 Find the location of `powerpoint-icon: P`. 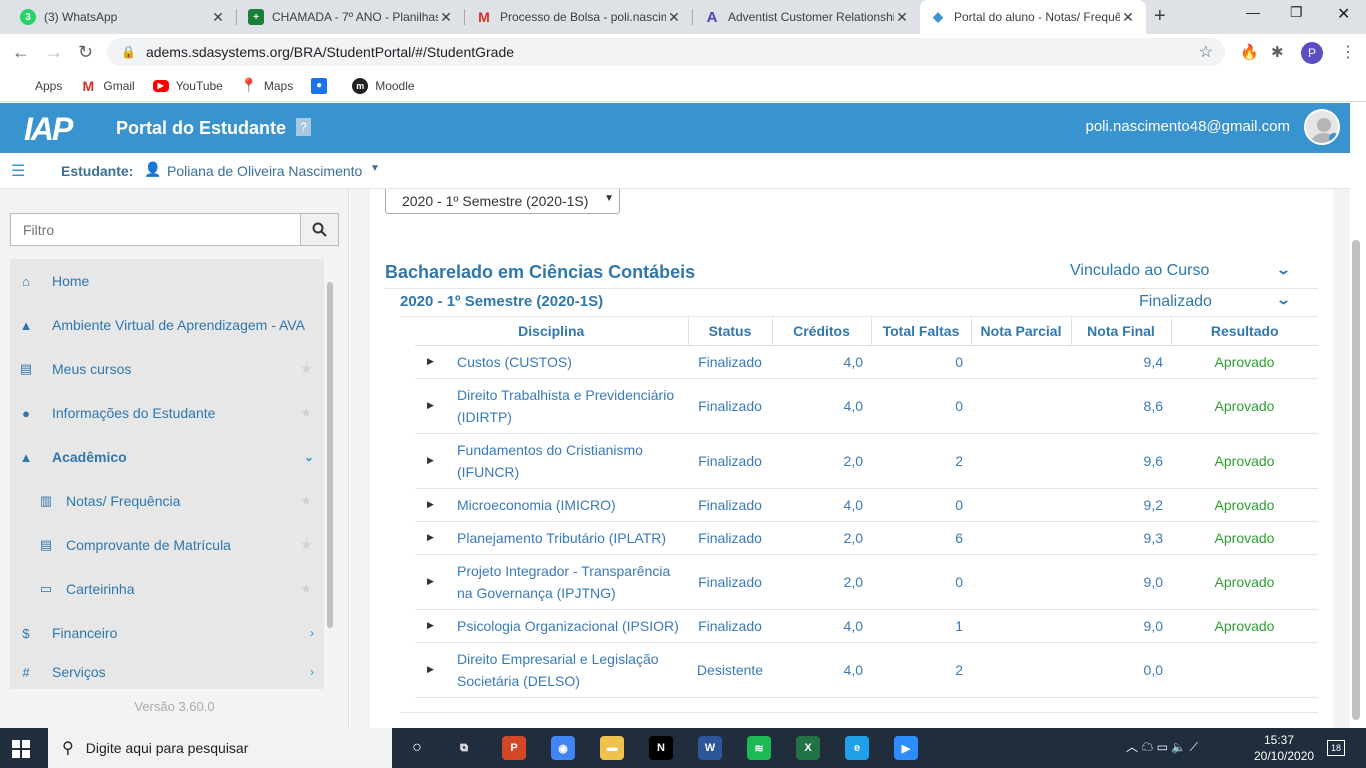

powerpoint-icon: P is located at coordinates (514, 748).